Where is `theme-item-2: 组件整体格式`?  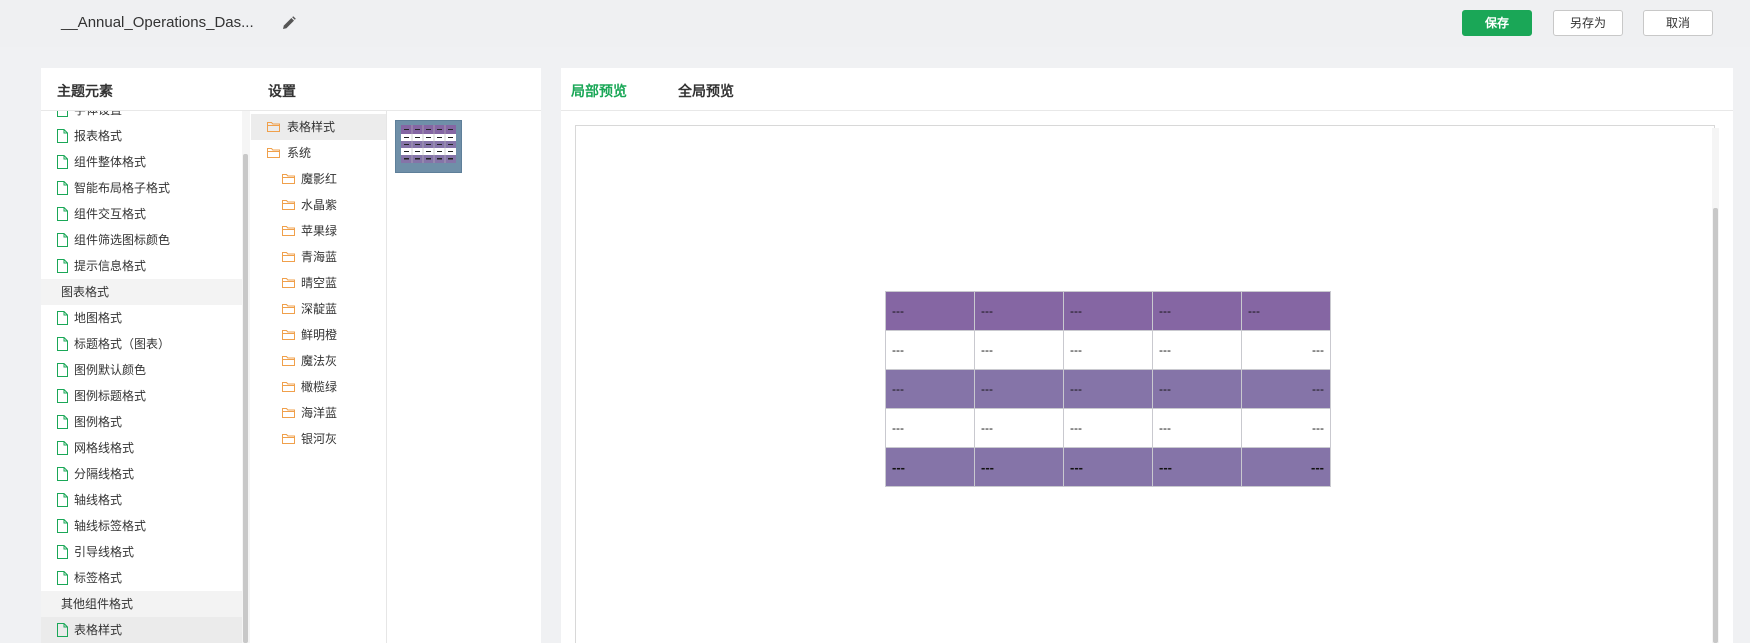
theme-item-2: 组件整体格式 is located at coordinates (141, 162).